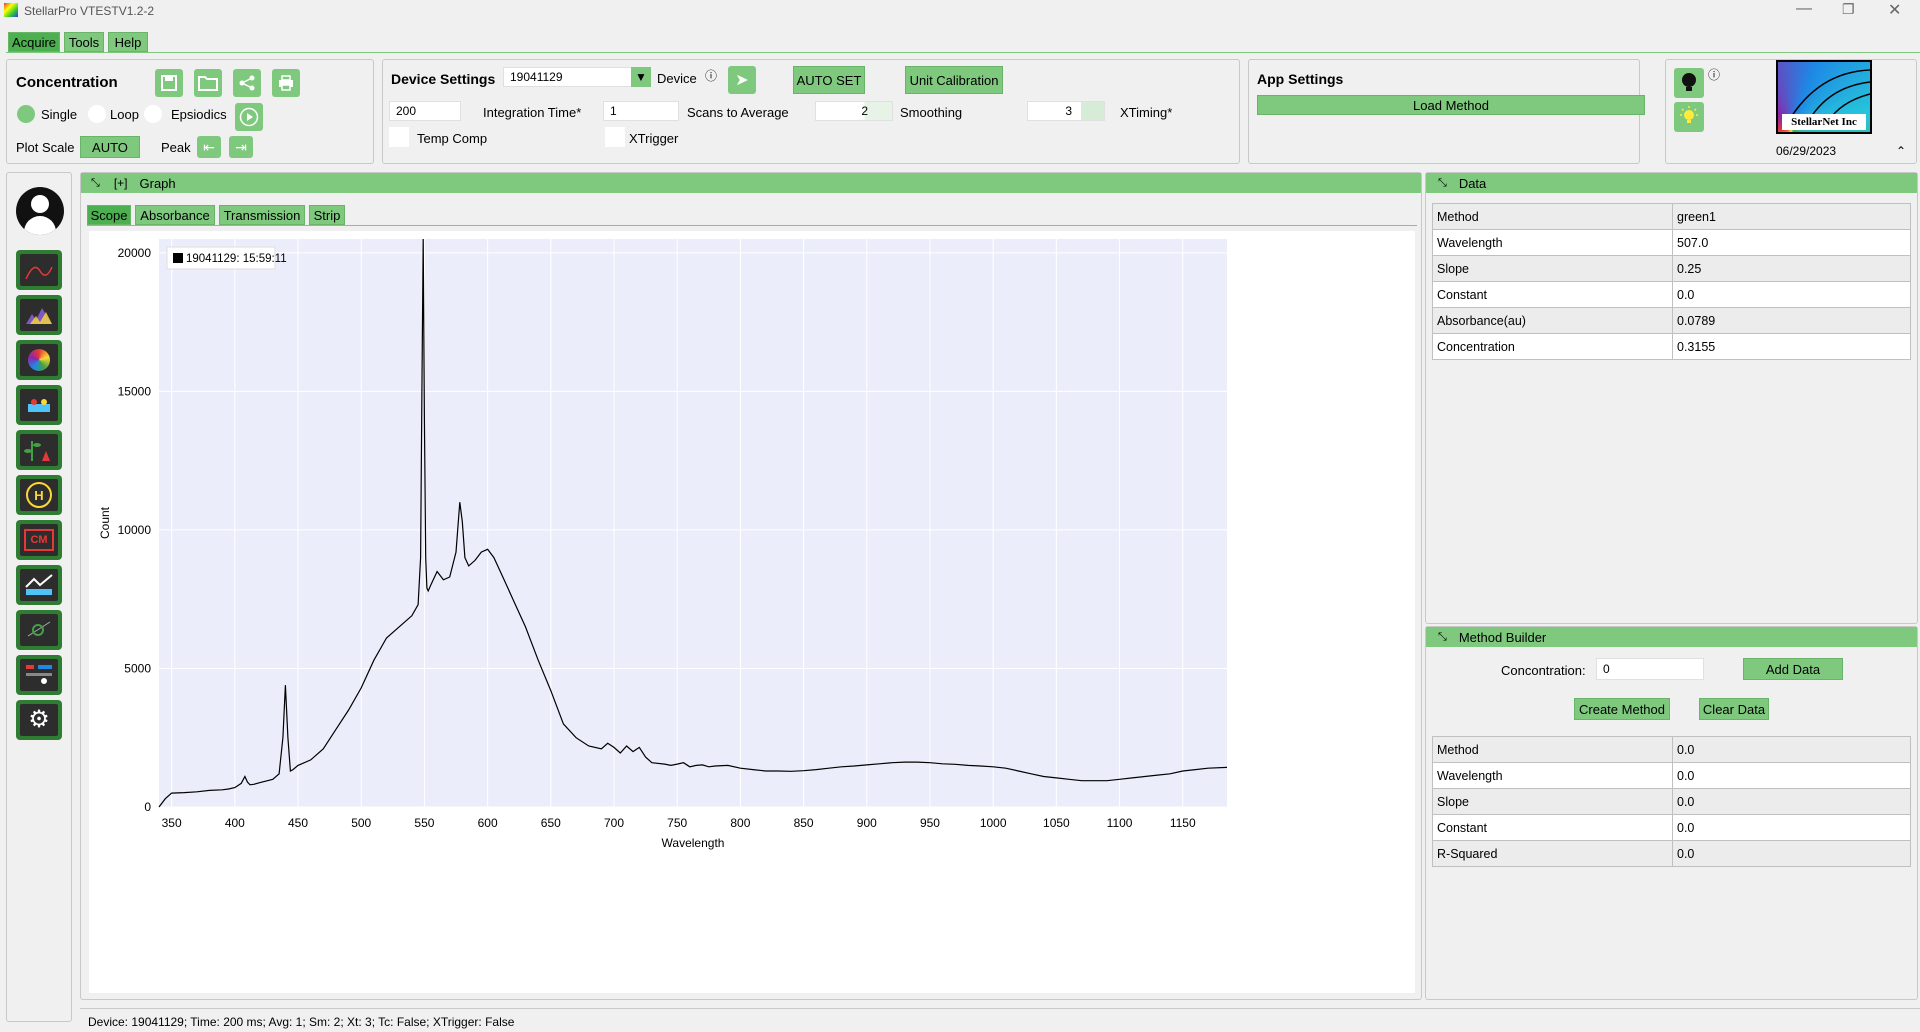 This screenshot has width=1920, height=1032. I want to click on graph-title: Graph, so click(157, 183).